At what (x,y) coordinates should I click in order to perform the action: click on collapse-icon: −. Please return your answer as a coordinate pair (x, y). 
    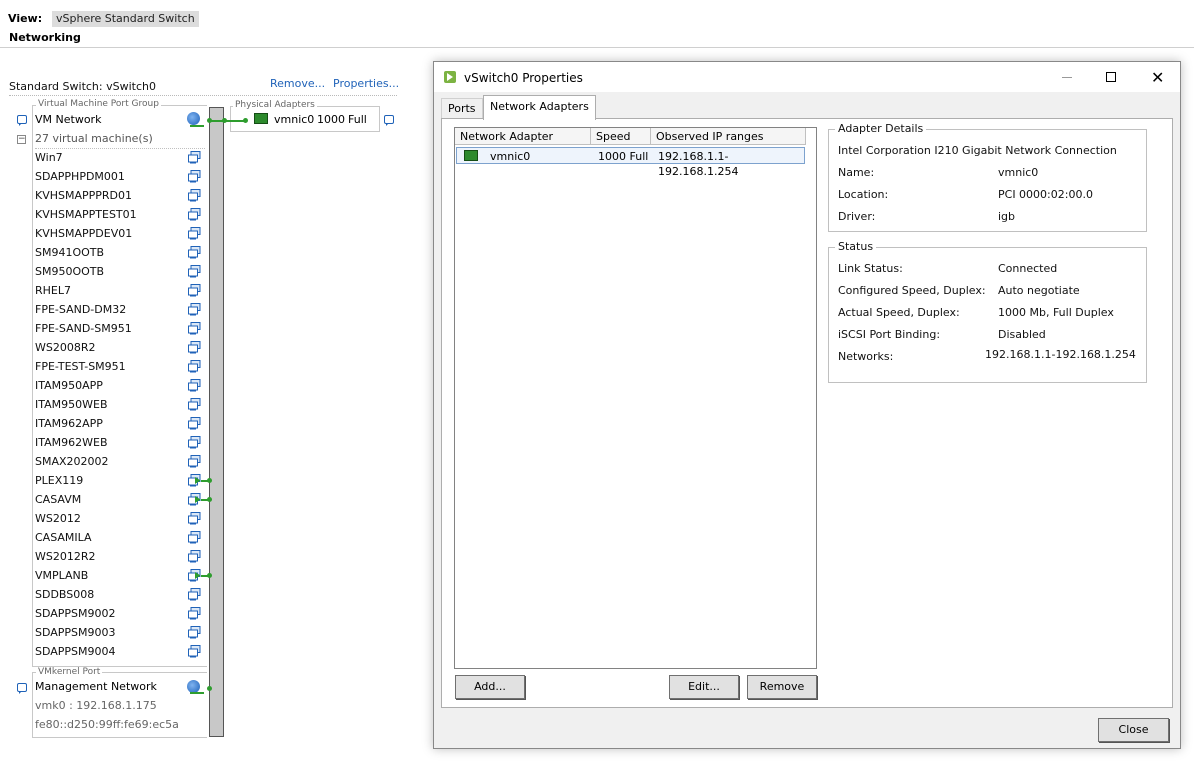
    Looking at the image, I should click on (21, 139).